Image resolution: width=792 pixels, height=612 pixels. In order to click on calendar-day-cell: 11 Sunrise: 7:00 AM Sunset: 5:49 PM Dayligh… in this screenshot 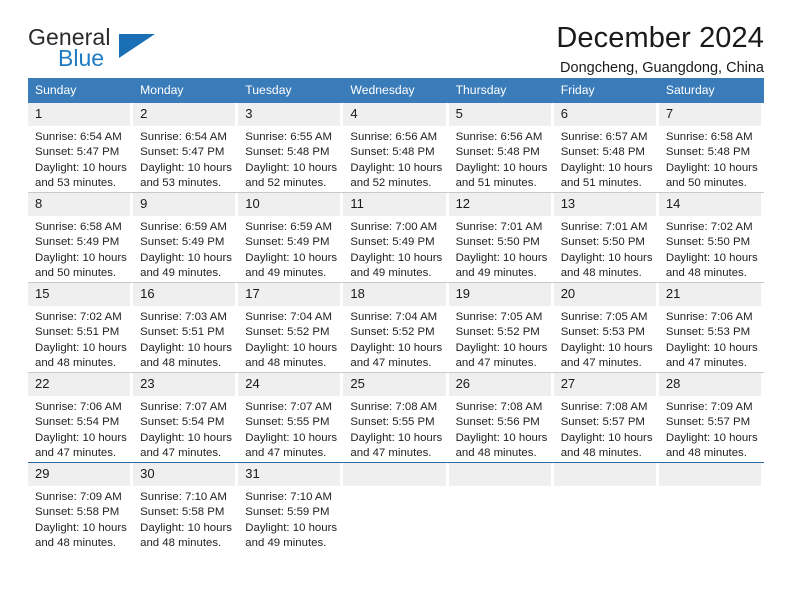, I will do `click(395, 237)`.